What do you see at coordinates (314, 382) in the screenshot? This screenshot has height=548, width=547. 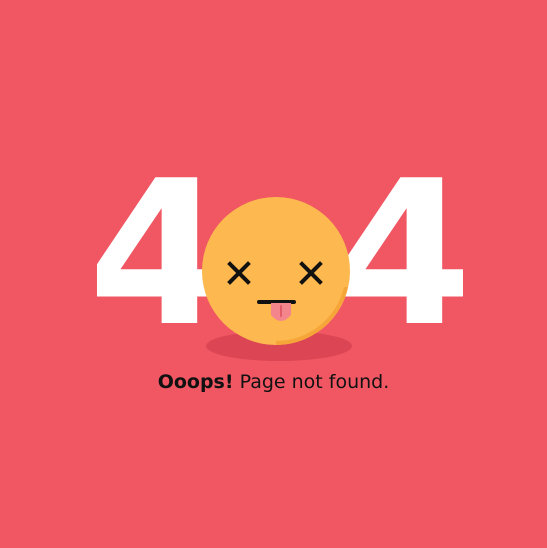 I see `page-not-found-text: Page not found.` at bounding box center [314, 382].